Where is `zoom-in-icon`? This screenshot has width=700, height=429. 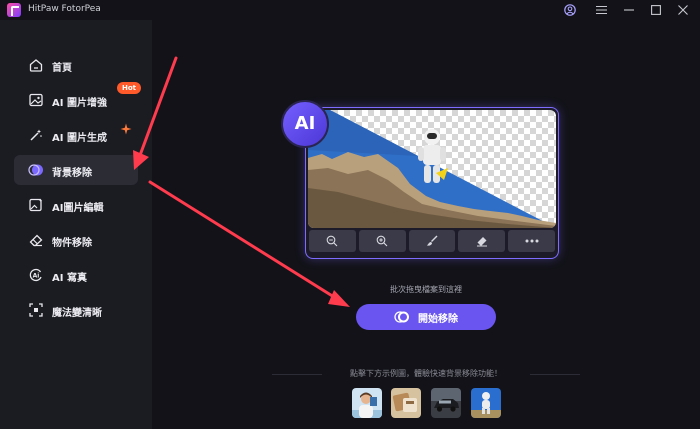 zoom-in-icon is located at coordinates (382, 241).